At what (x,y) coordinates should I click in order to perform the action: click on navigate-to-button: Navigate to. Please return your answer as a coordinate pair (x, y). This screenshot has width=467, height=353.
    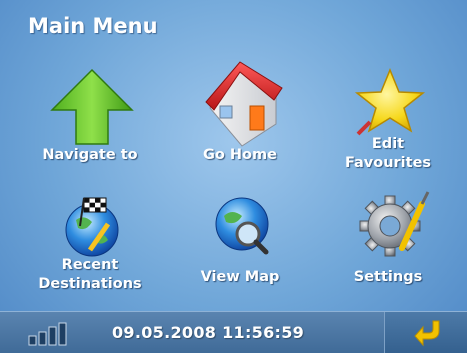
    Looking at the image, I should click on (90, 118).